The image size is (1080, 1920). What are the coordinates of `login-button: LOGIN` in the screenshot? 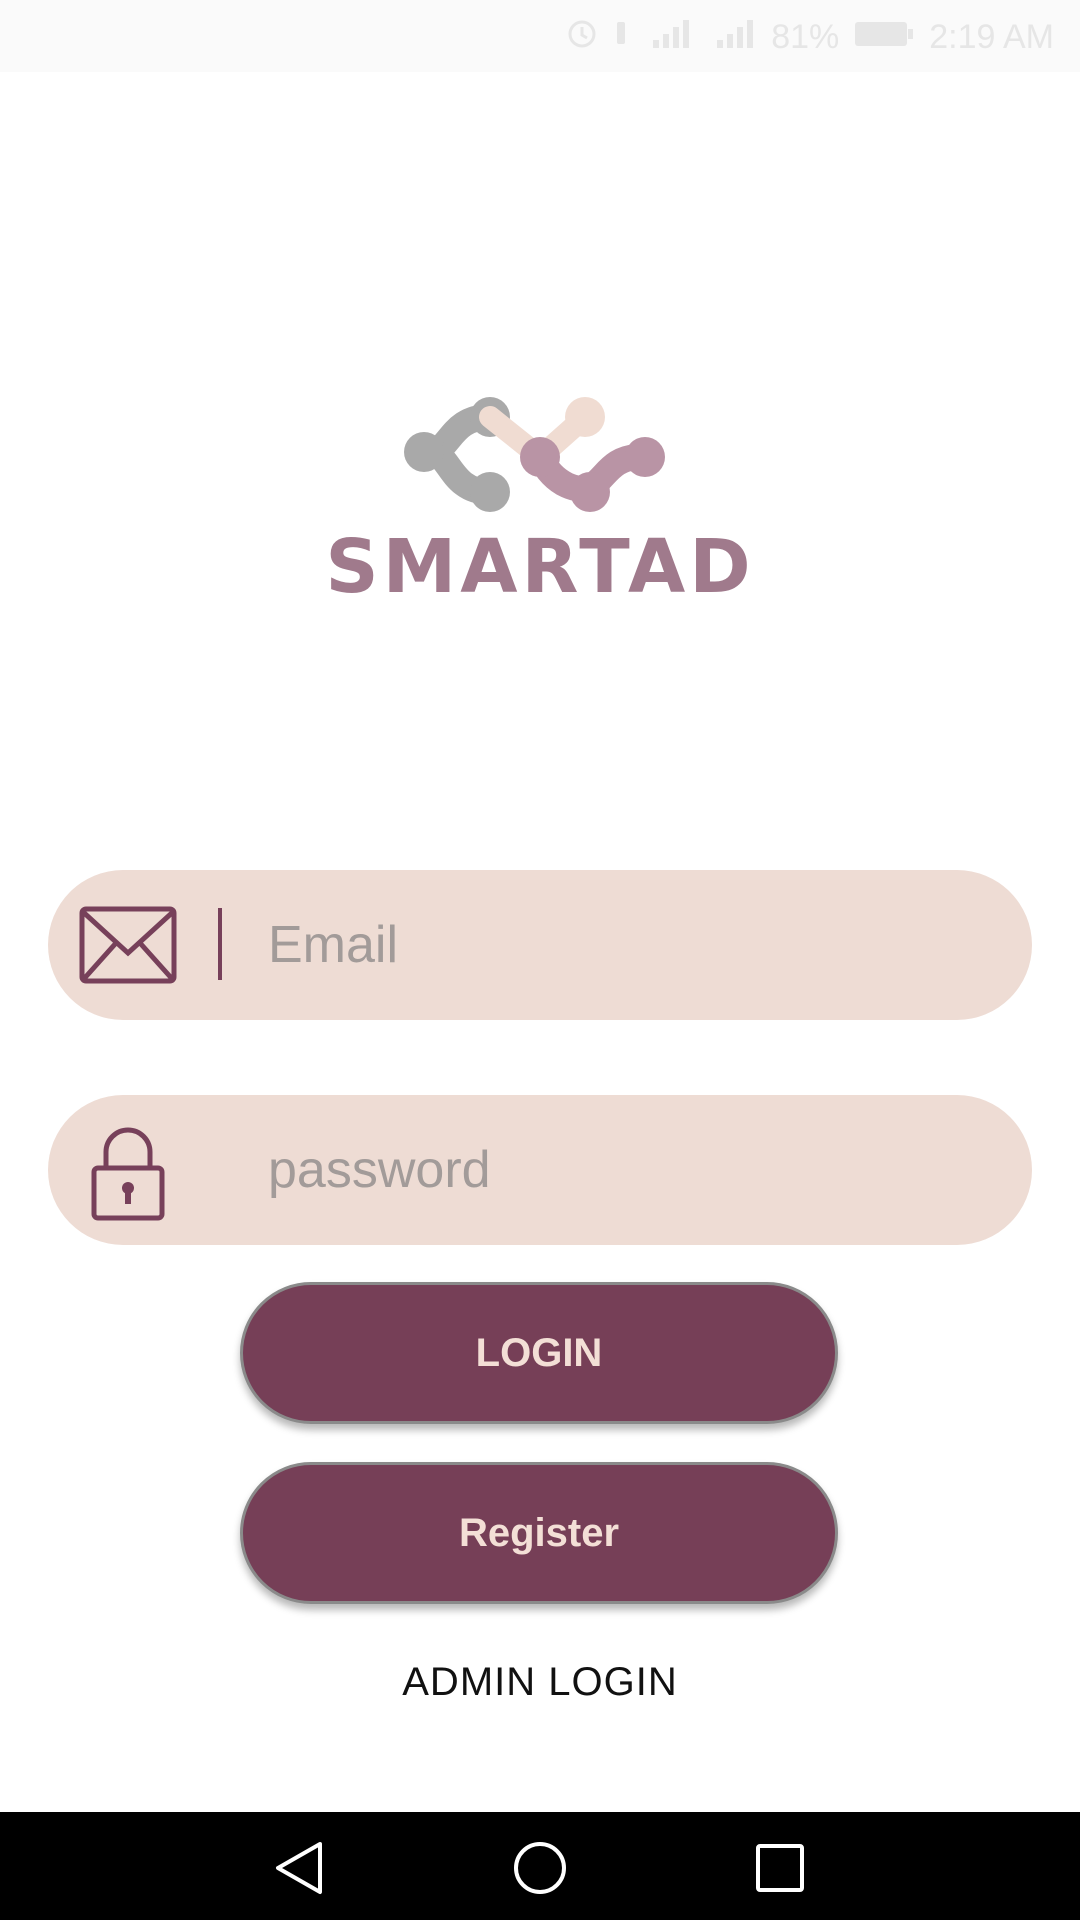 It's located at (539, 1353).